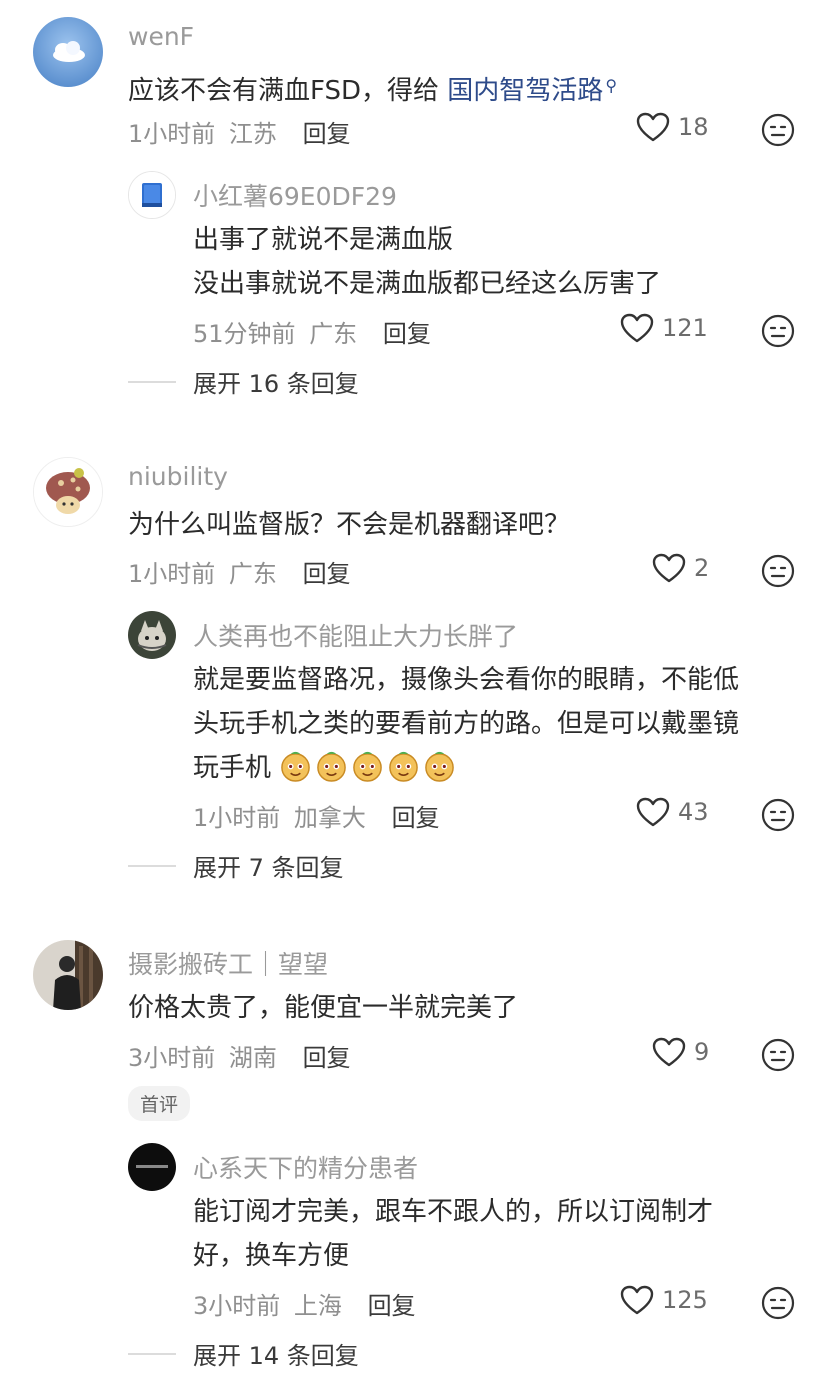  What do you see at coordinates (693, 812) in the screenshot?
I see `like-count: 43` at bounding box center [693, 812].